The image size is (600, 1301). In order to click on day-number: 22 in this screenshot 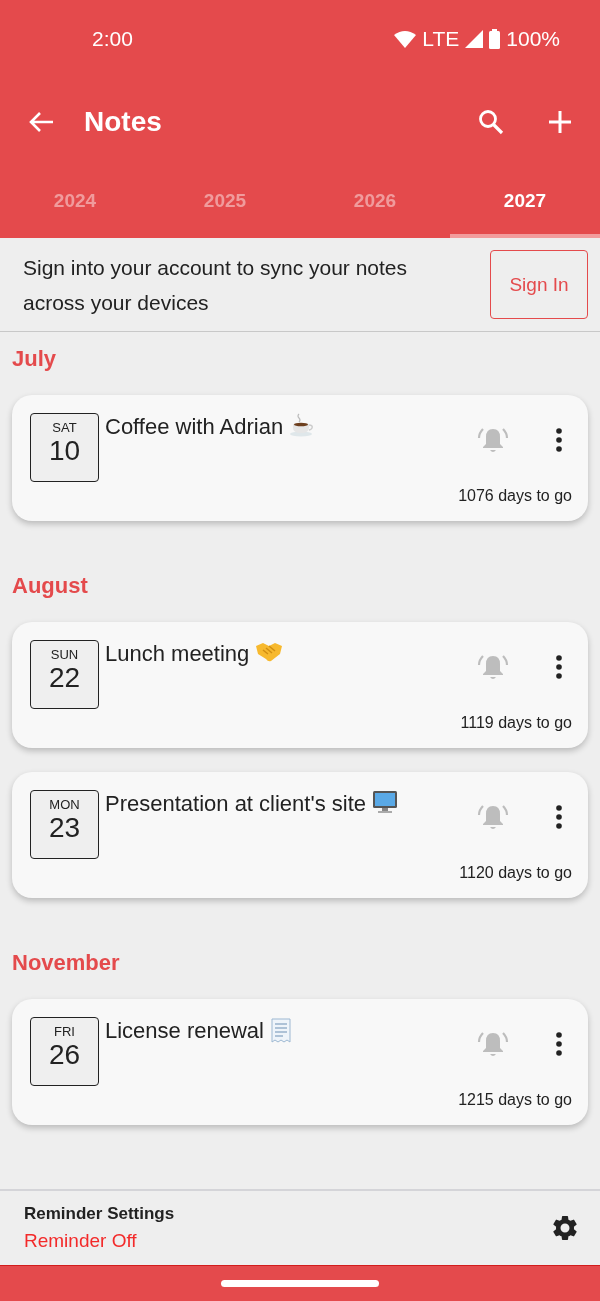, I will do `click(64, 678)`.